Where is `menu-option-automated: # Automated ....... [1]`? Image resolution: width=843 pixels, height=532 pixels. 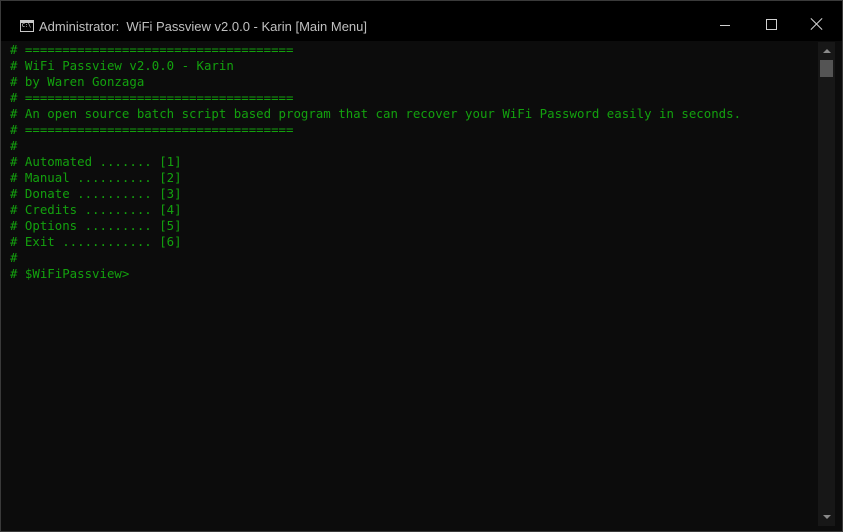
menu-option-automated: # Automated ....... [1] is located at coordinates (96, 161).